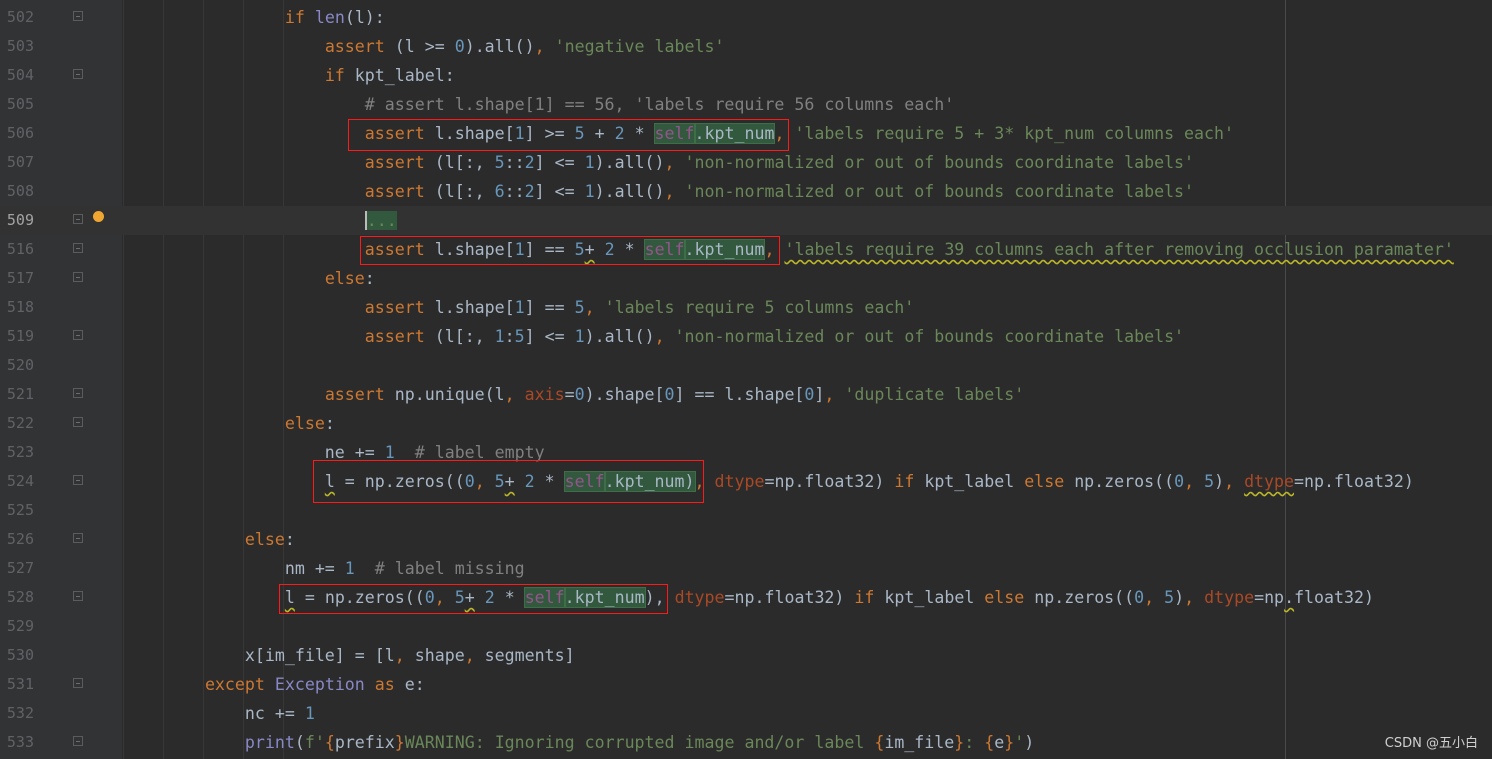 The height and width of the screenshot is (759, 1492). Describe the element at coordinates (20, 742) in the screenshot. I see `line-number: 533` at that location.